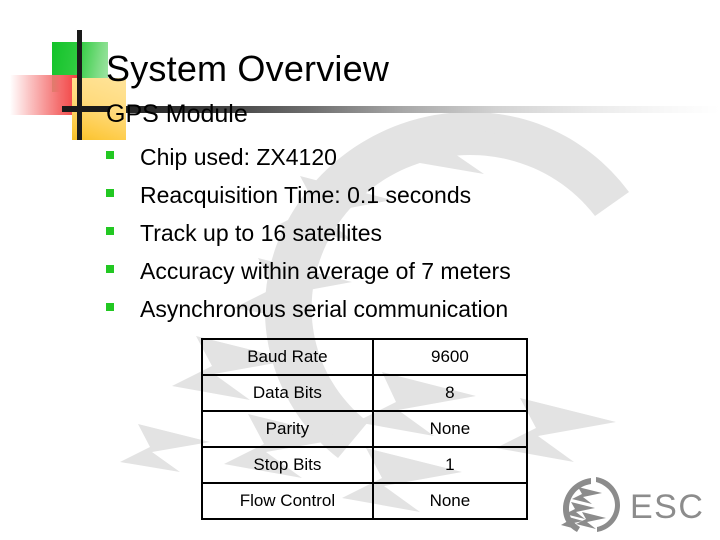 This screenshot has width=720, height=540. I want to click on list-item: Asynchronous serial communication, so click(386, 309).